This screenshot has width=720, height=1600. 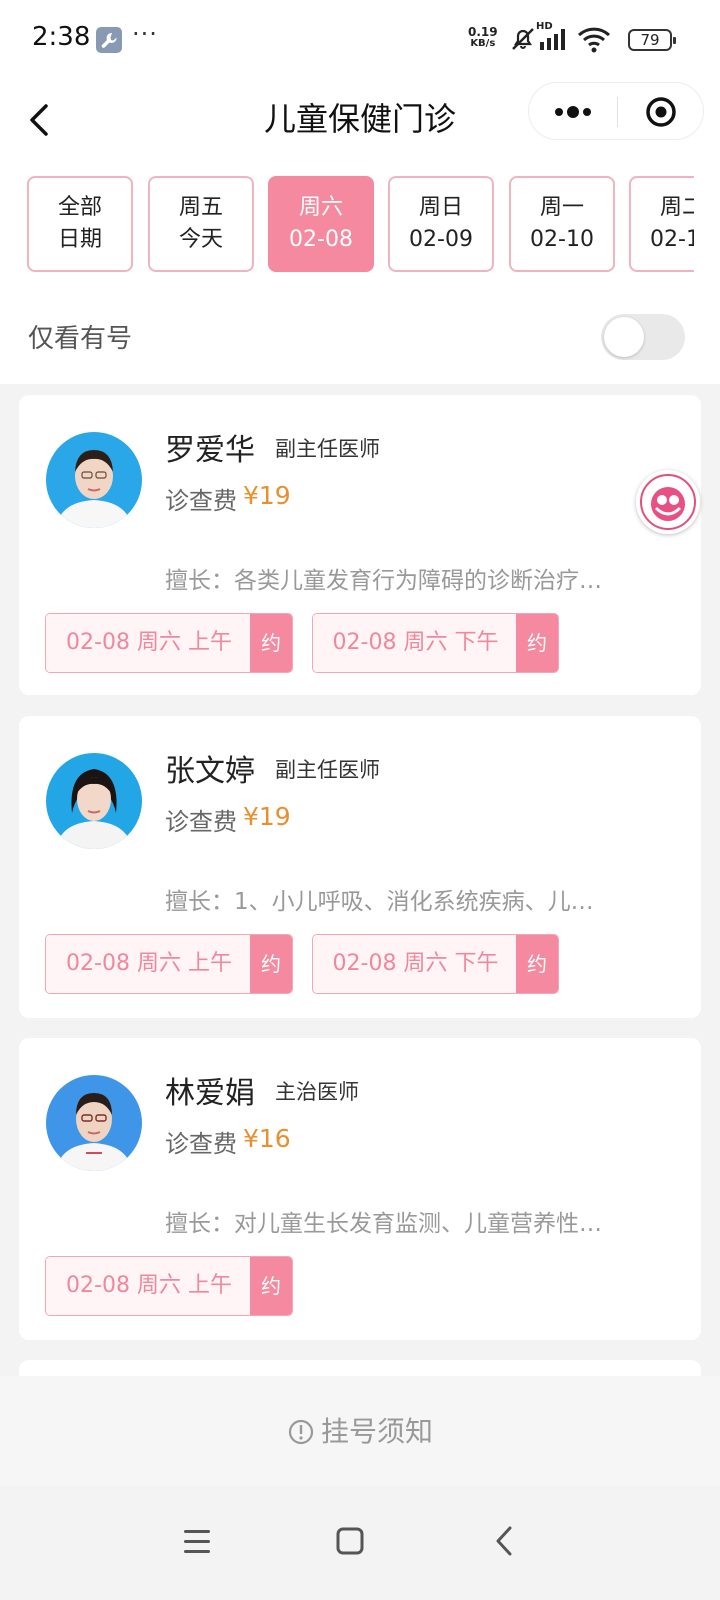 I want to click on battery-indicator: 79, so click(x=652, y=40).